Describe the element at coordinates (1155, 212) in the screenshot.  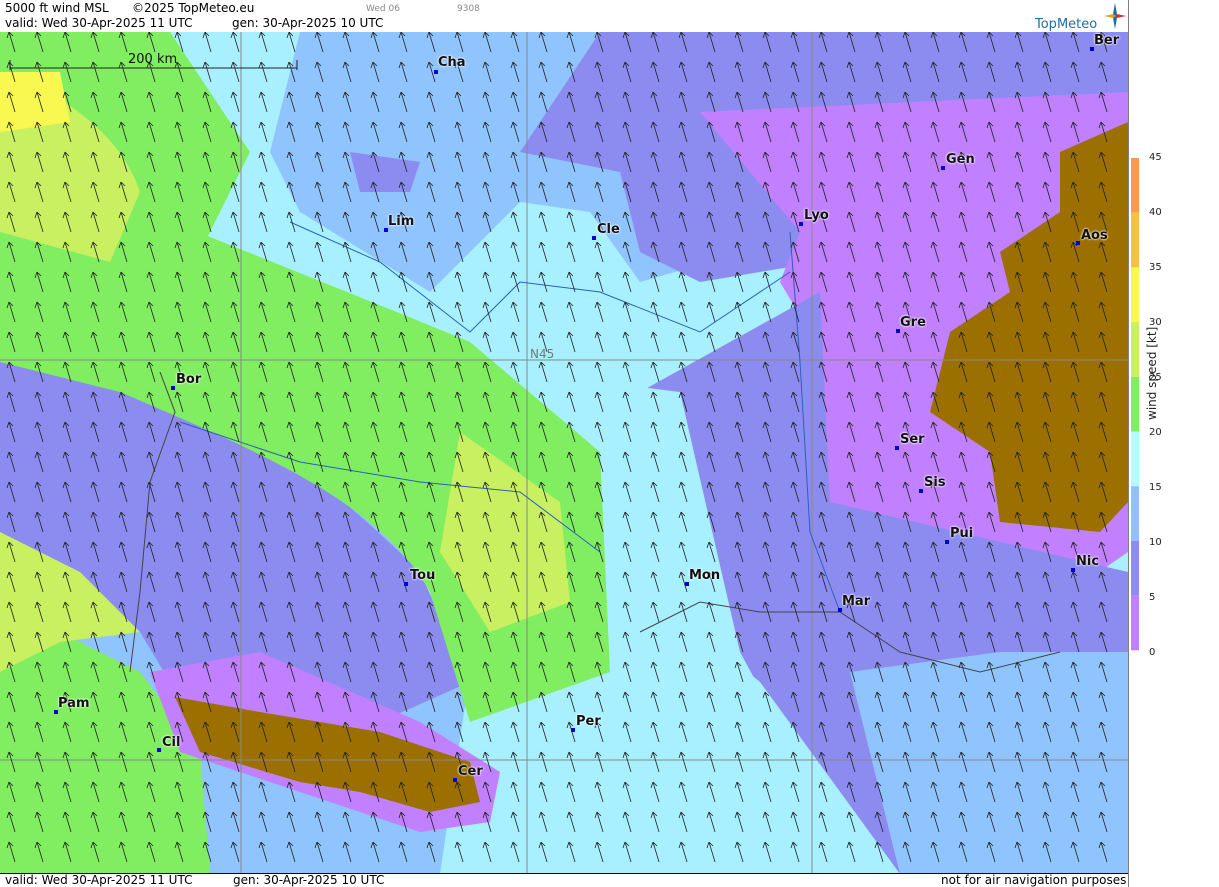
I see `legend-tick: 40` at that location.